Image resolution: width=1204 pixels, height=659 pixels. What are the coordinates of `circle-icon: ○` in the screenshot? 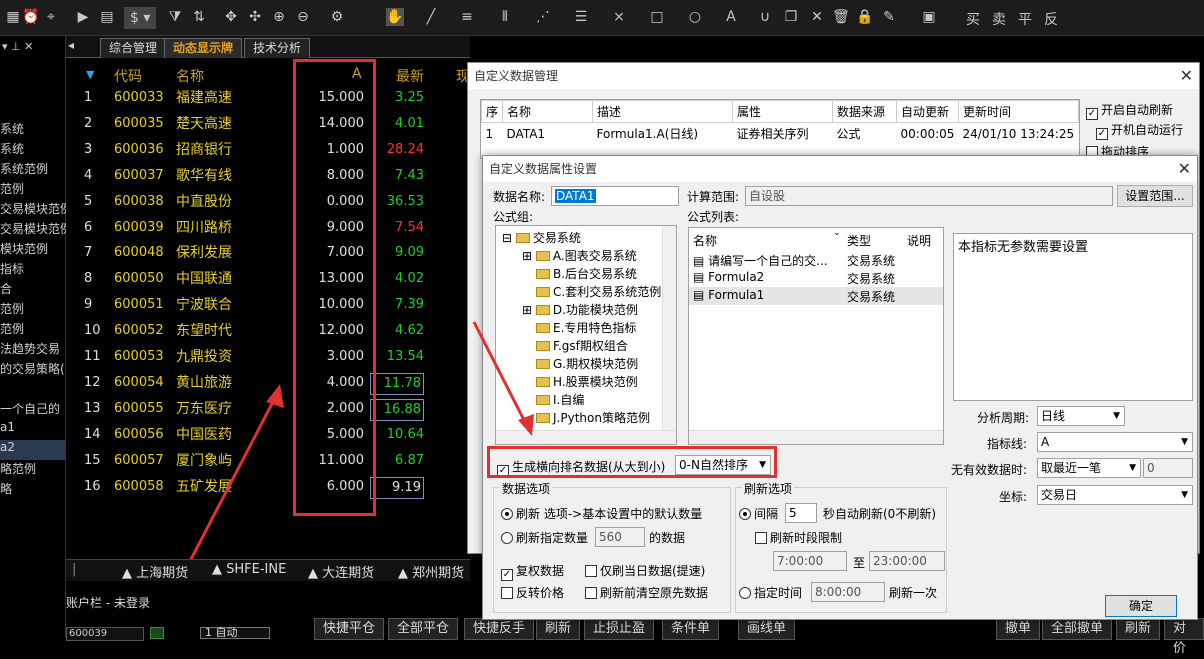 It's located at (695, 17).